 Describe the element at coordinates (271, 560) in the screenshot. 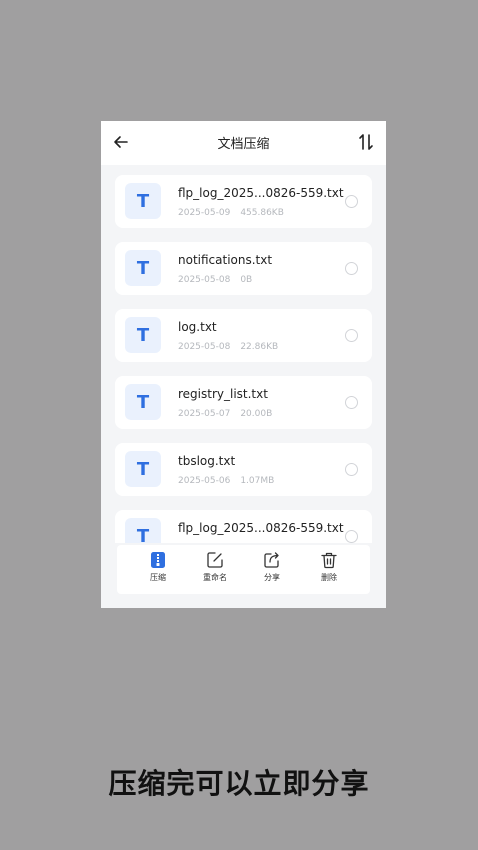

I see `share-icon` at that location.